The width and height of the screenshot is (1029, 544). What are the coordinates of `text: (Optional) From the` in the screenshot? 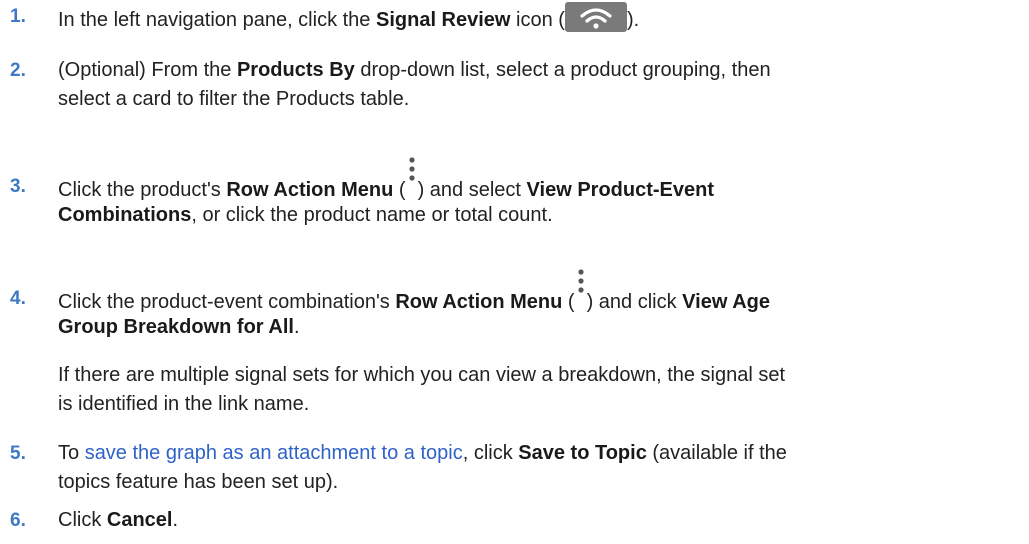 It's located at (147, 70).